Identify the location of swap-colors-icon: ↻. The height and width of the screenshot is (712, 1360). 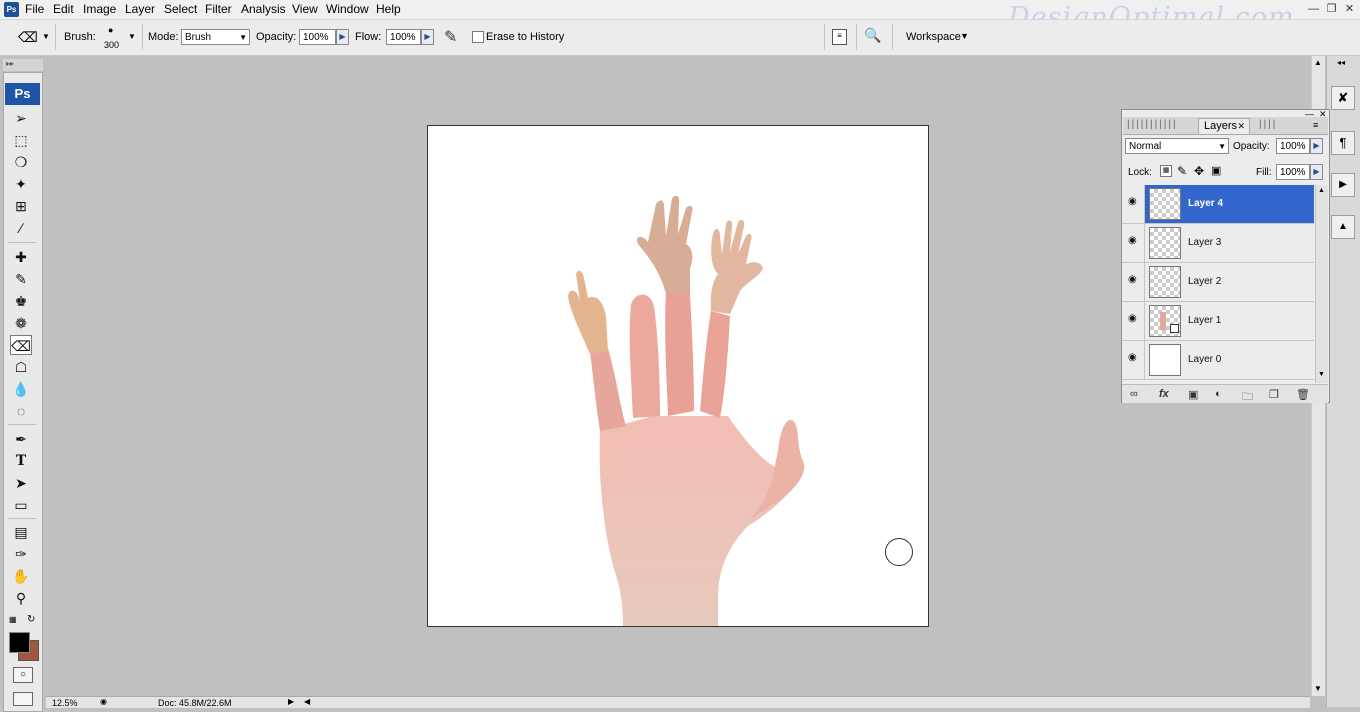
(31, 619).